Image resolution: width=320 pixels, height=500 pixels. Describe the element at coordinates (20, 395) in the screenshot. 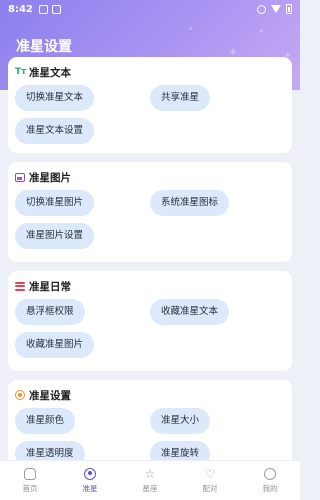

I see `target-icon` at that location.